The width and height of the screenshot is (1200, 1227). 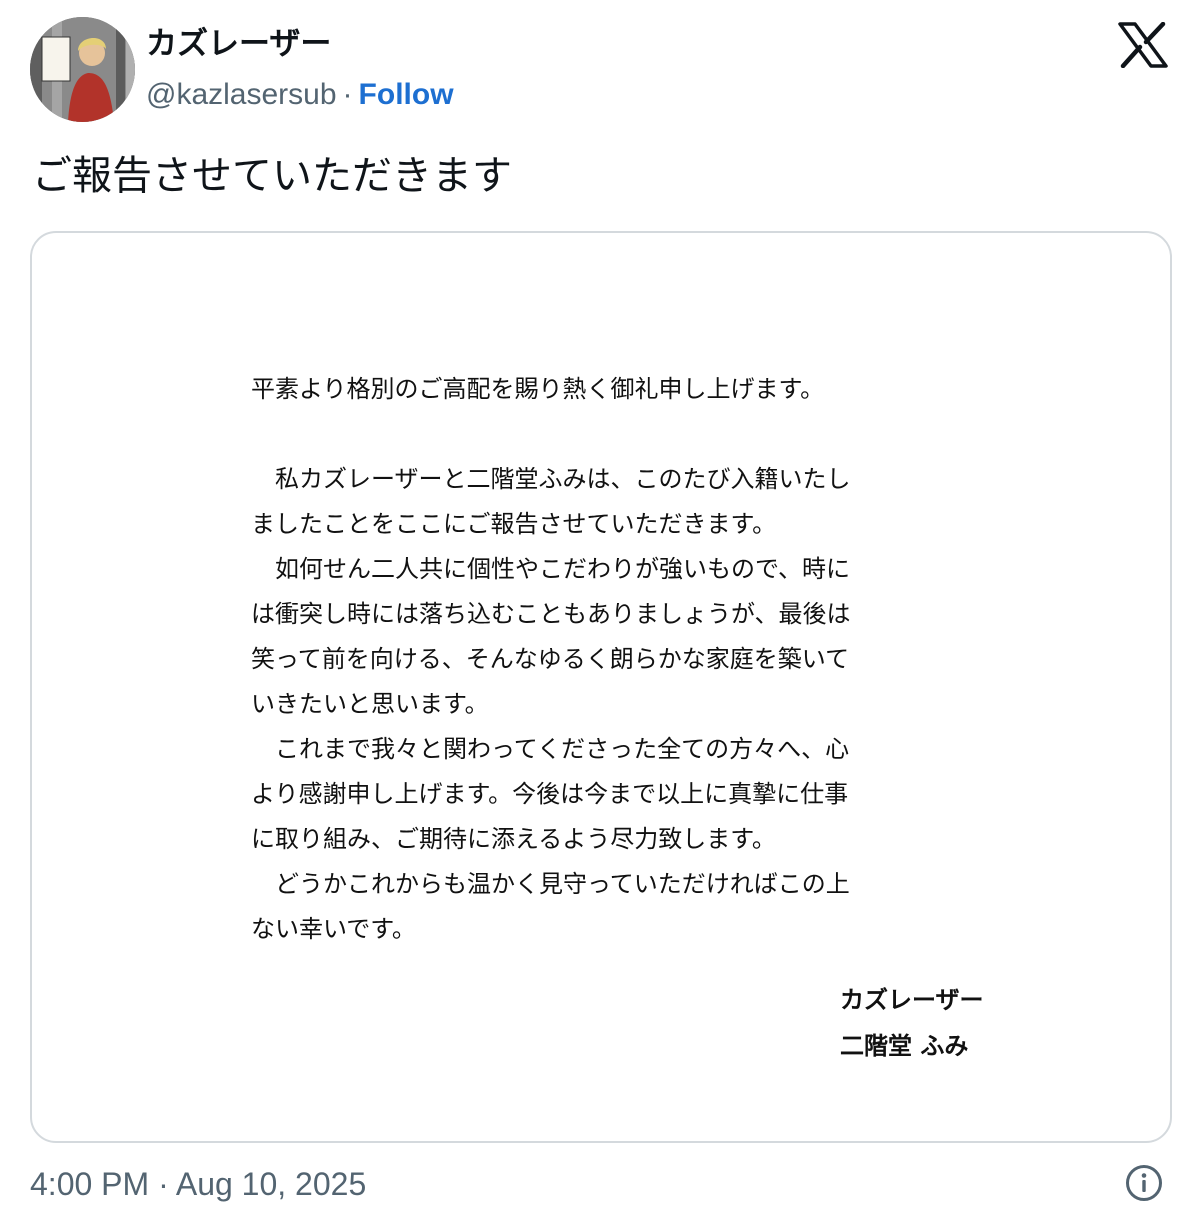 I want to click on handle-row: @kazlasersub · Follow, so click(x=300, y=95).